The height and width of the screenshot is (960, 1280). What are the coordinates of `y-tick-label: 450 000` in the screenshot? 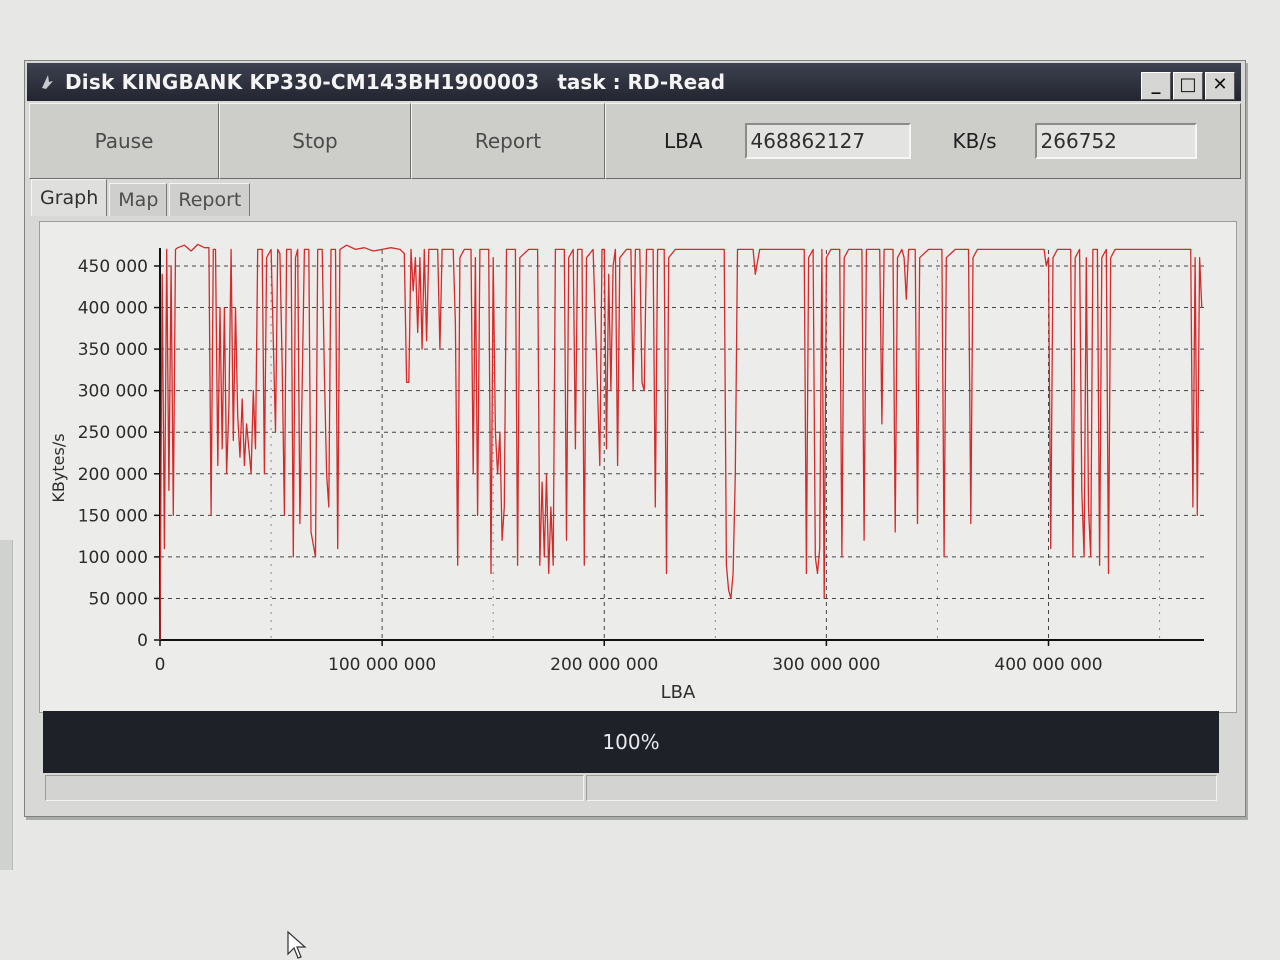 It's located at (113, 267).